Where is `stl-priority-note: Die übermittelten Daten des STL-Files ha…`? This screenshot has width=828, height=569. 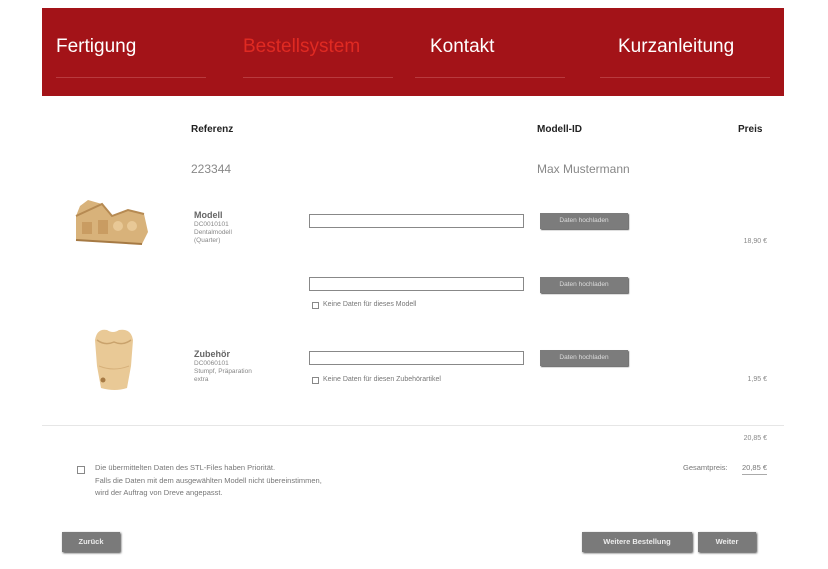
stl-priority-note: Die übermittelten Daten des STL-Files ha… is located at coordinates (208, 481).